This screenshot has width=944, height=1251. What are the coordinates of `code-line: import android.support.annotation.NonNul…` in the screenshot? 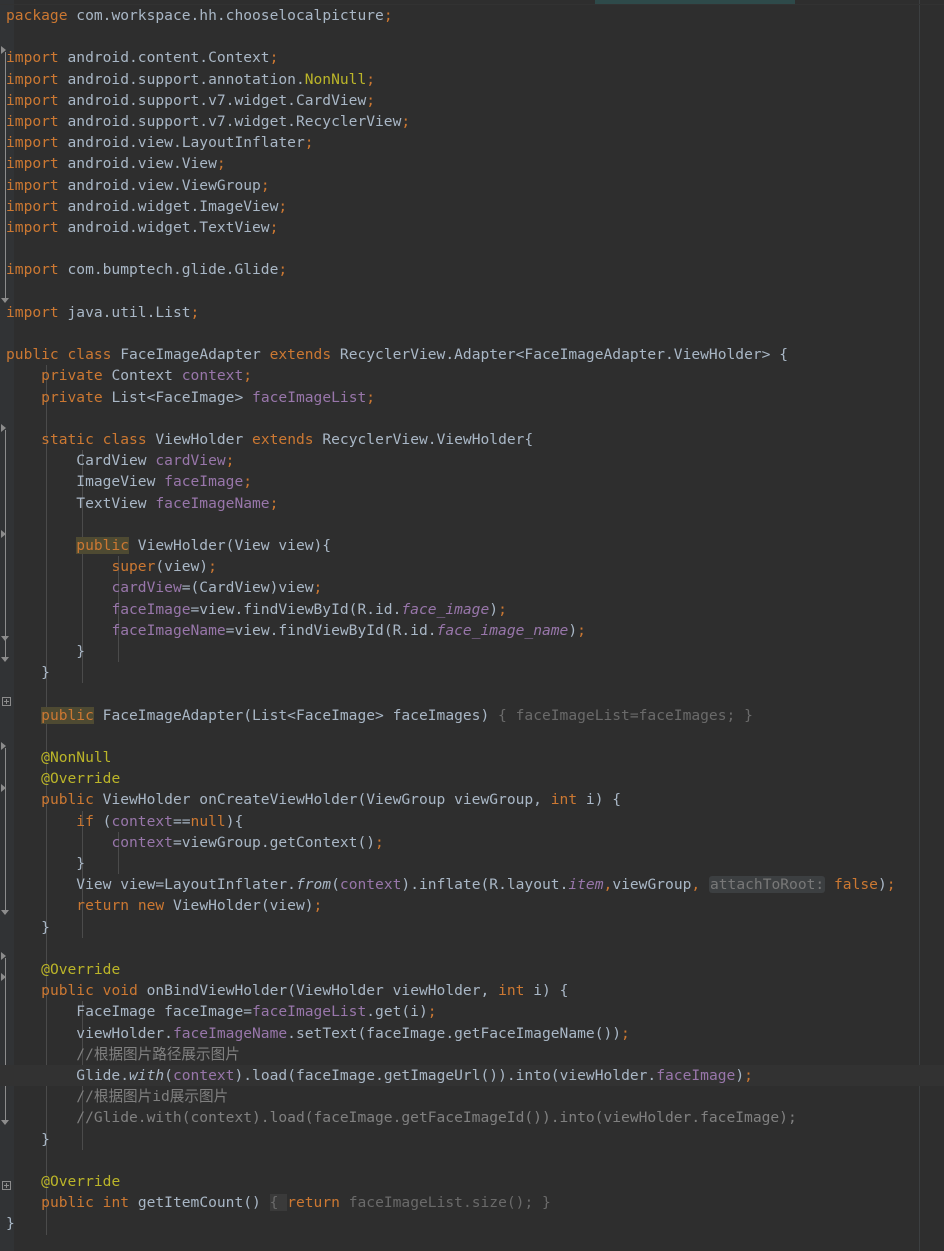 It's located at (472, 79).